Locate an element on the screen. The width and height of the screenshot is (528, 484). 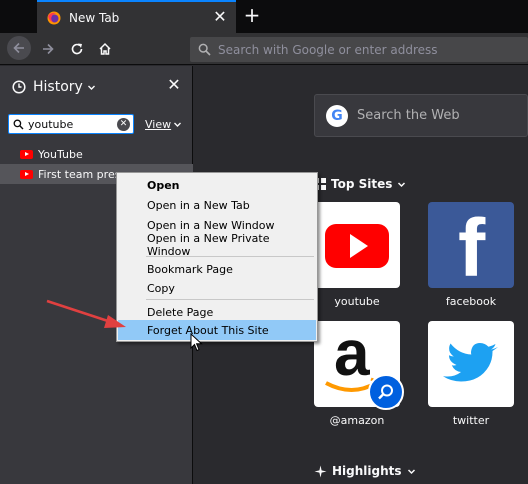
highlights-label: Highlights is located at coordinates (367, 471).